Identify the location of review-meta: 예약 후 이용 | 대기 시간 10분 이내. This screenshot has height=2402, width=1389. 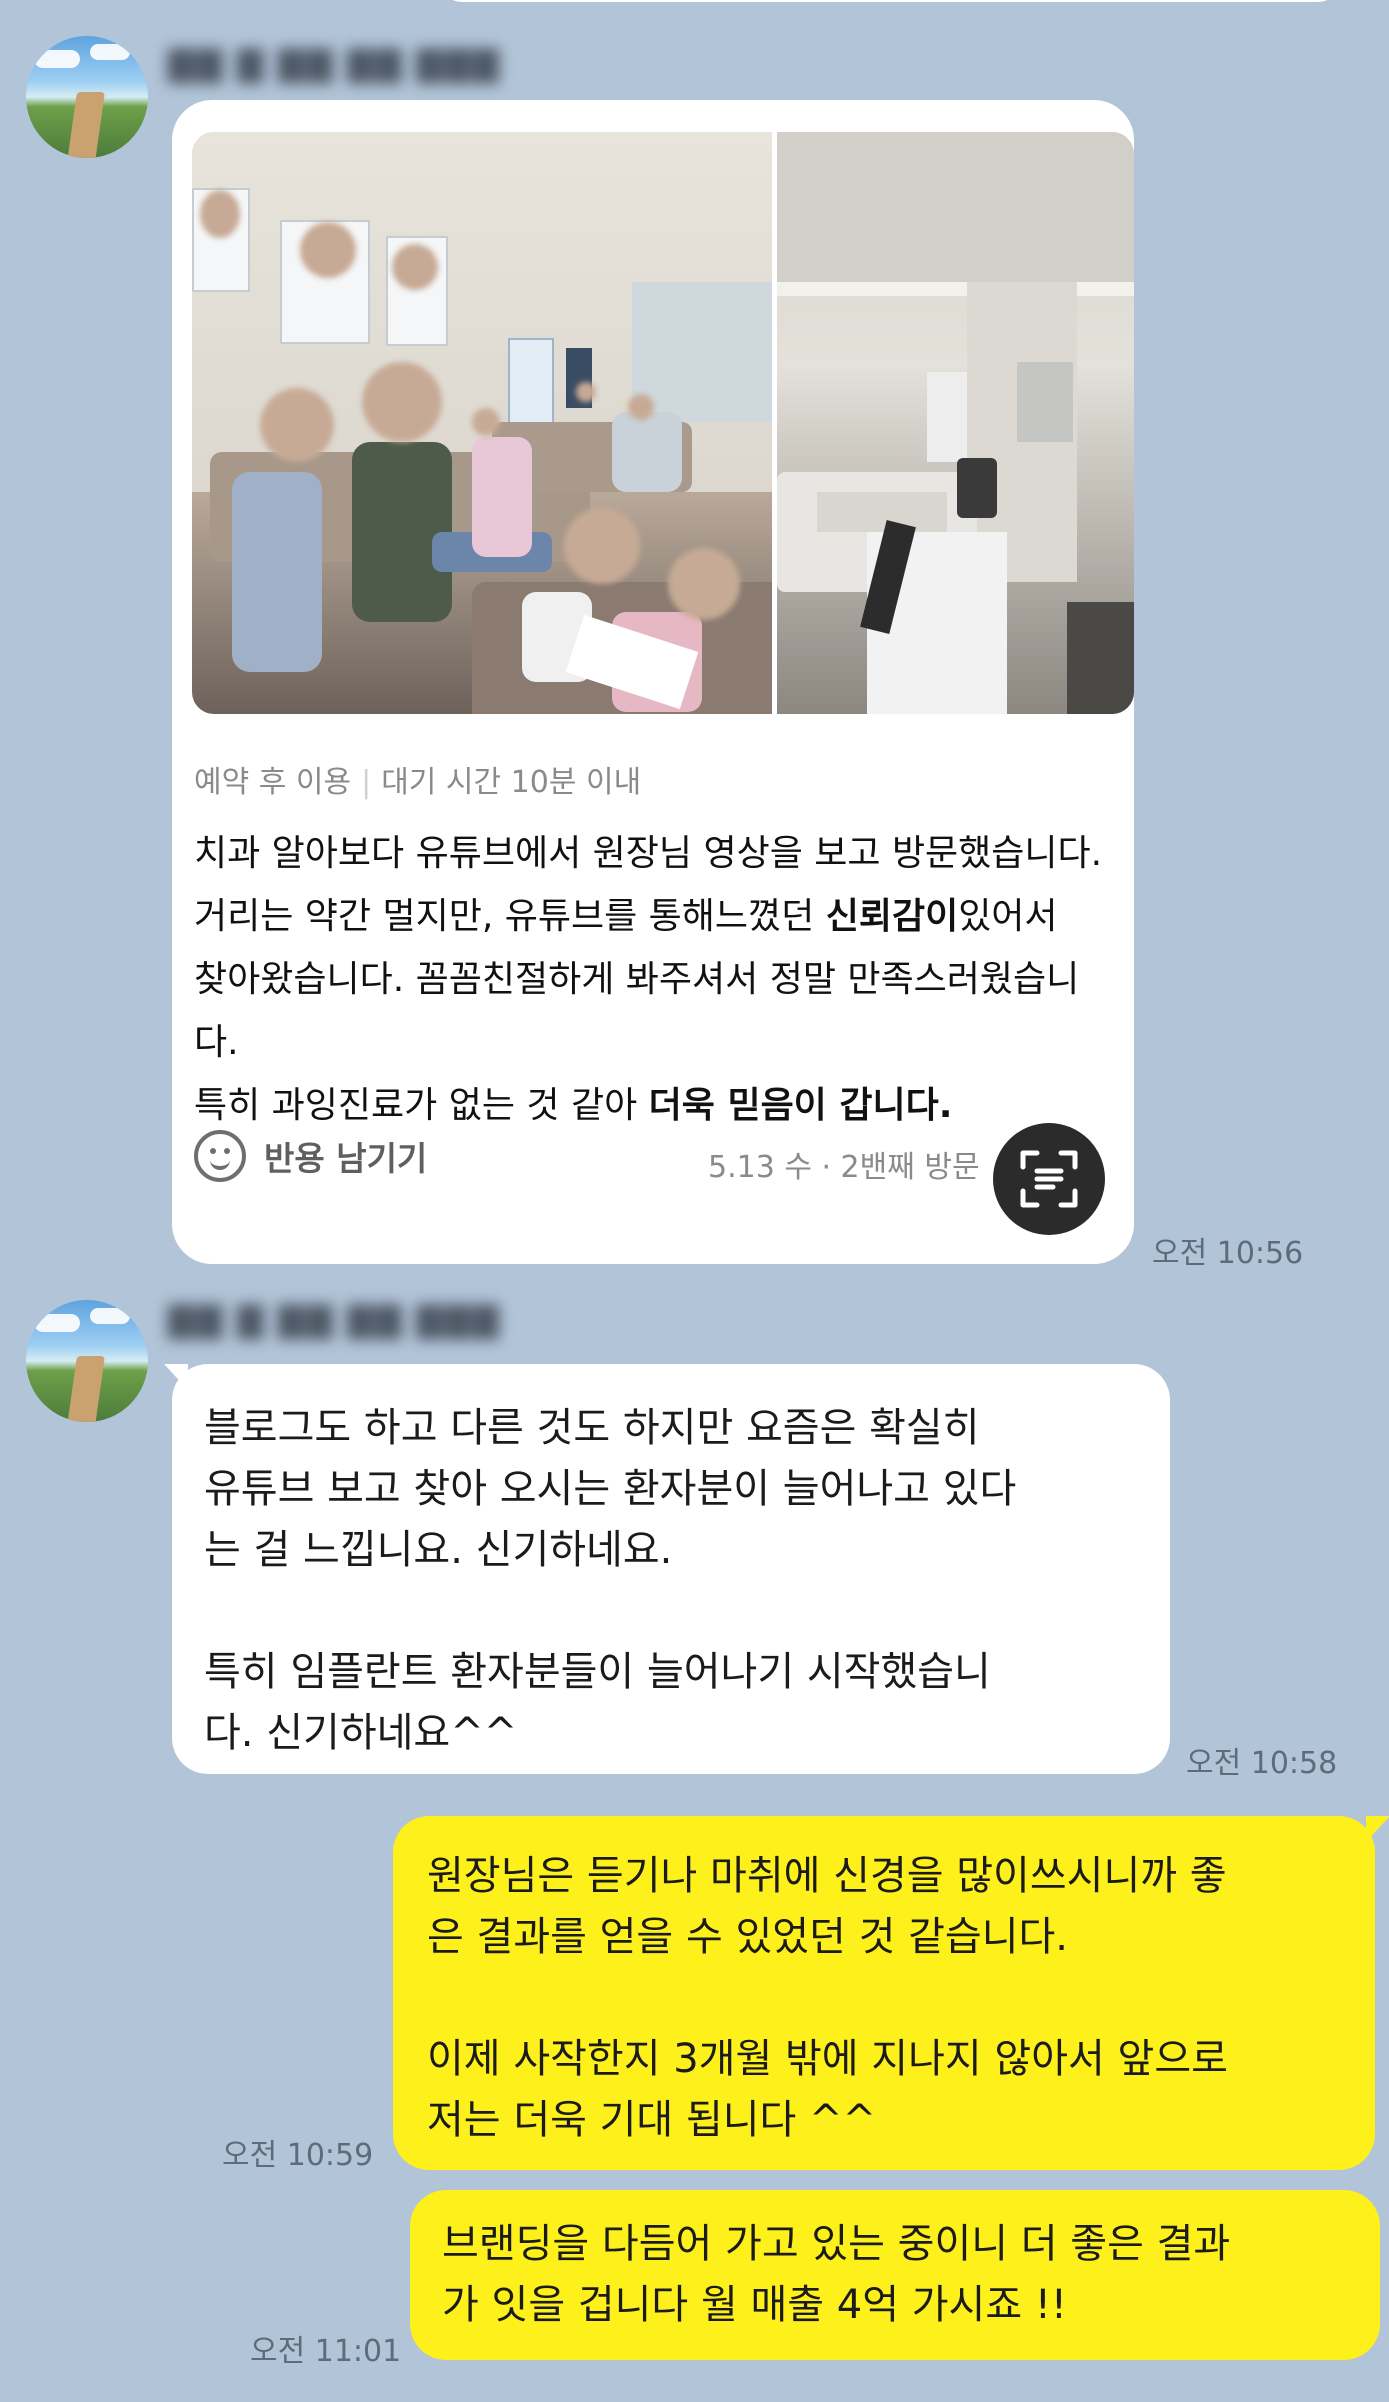
(417, 779).